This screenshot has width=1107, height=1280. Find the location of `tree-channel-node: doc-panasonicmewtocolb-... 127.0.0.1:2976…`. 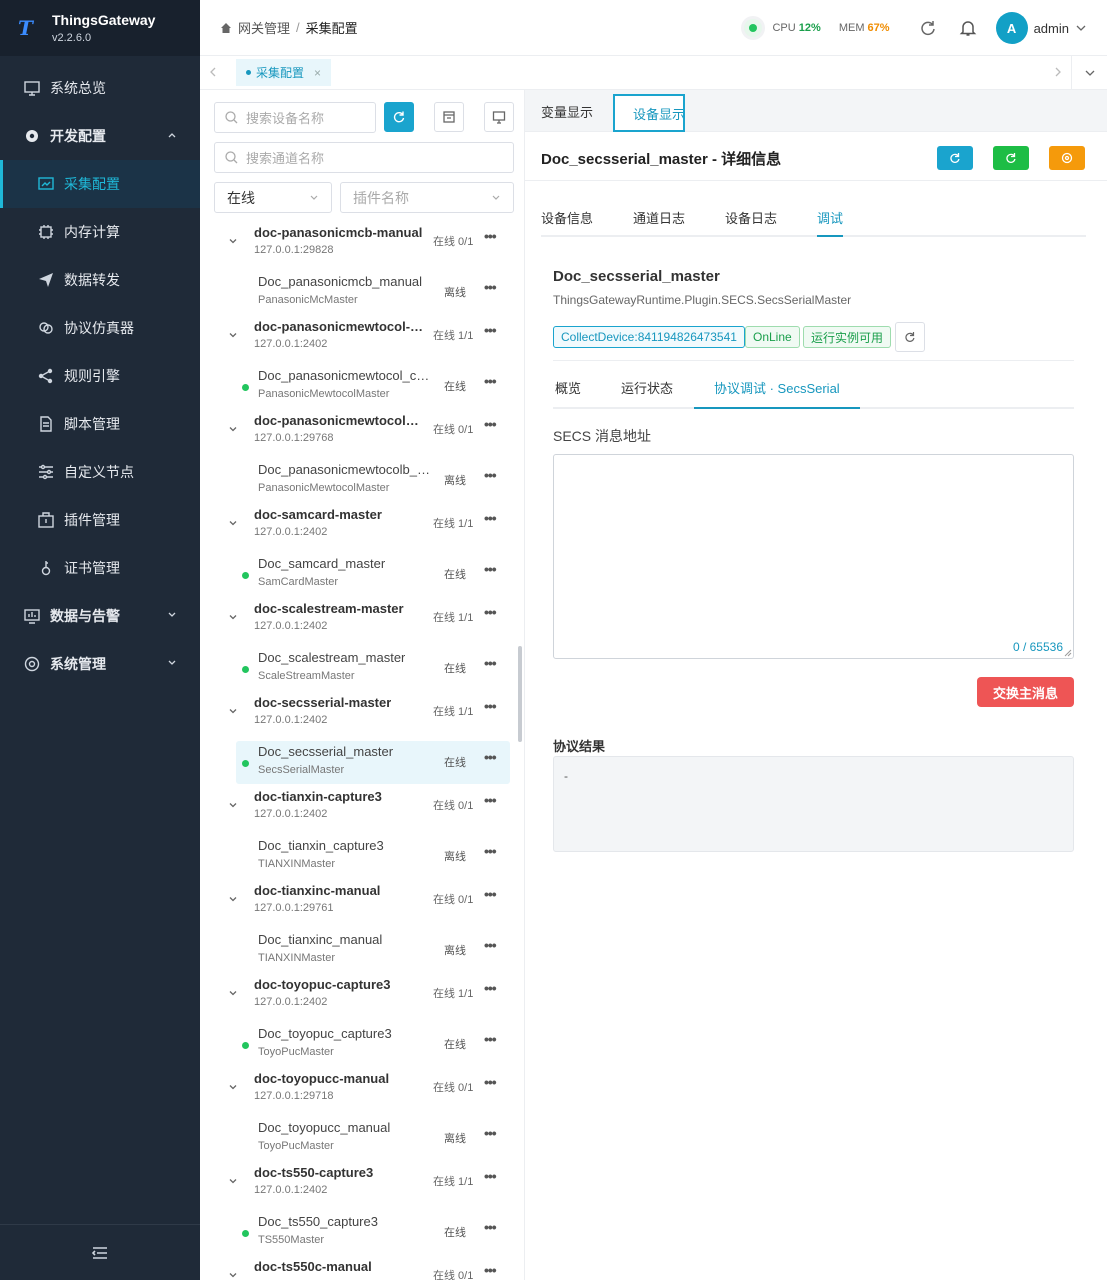

tree-channel-node: doc-panasonicmewtocolb-... 127.0.0.1:2976… is located at coordinates (359, 435).